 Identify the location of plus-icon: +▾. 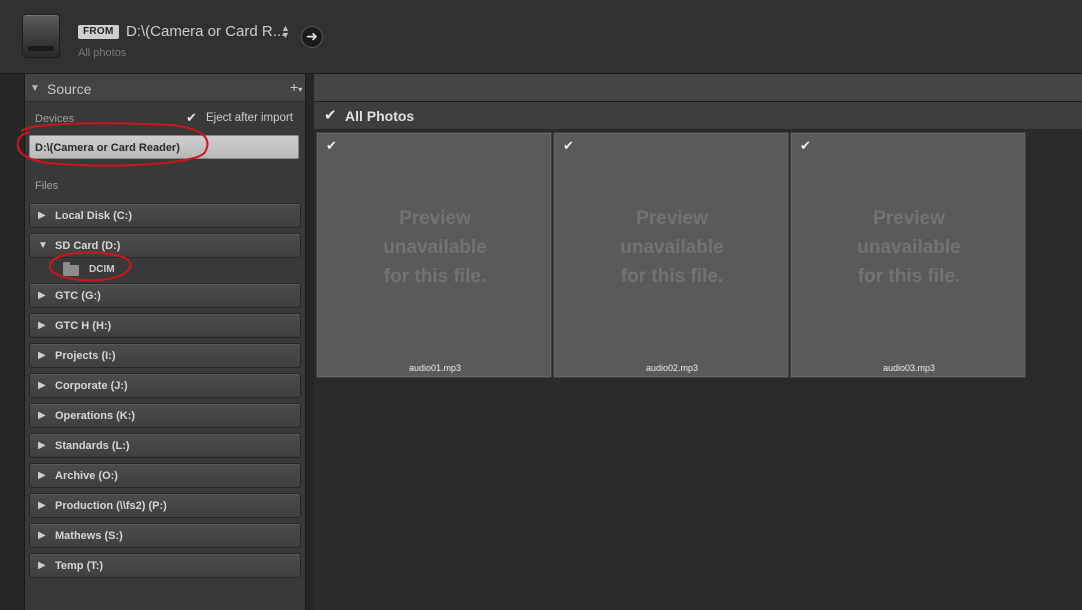
(296, 88).